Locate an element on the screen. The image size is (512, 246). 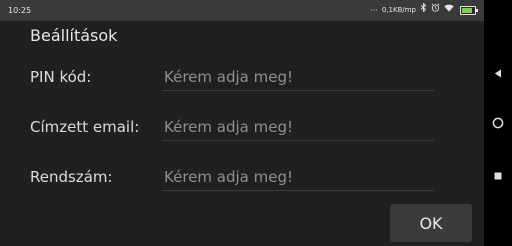
status-icons: ··· 0,1KB/mp is located at coordinates (424, 10).